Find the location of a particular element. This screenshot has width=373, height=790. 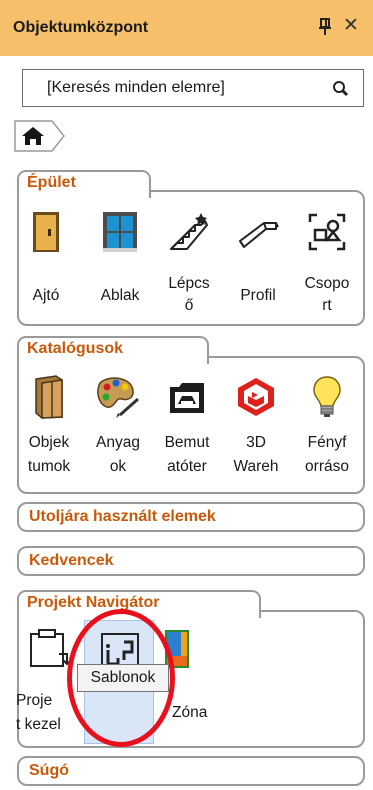

search-placeholder: [Keresés minden elemre] is located at coordinates (136, 87).